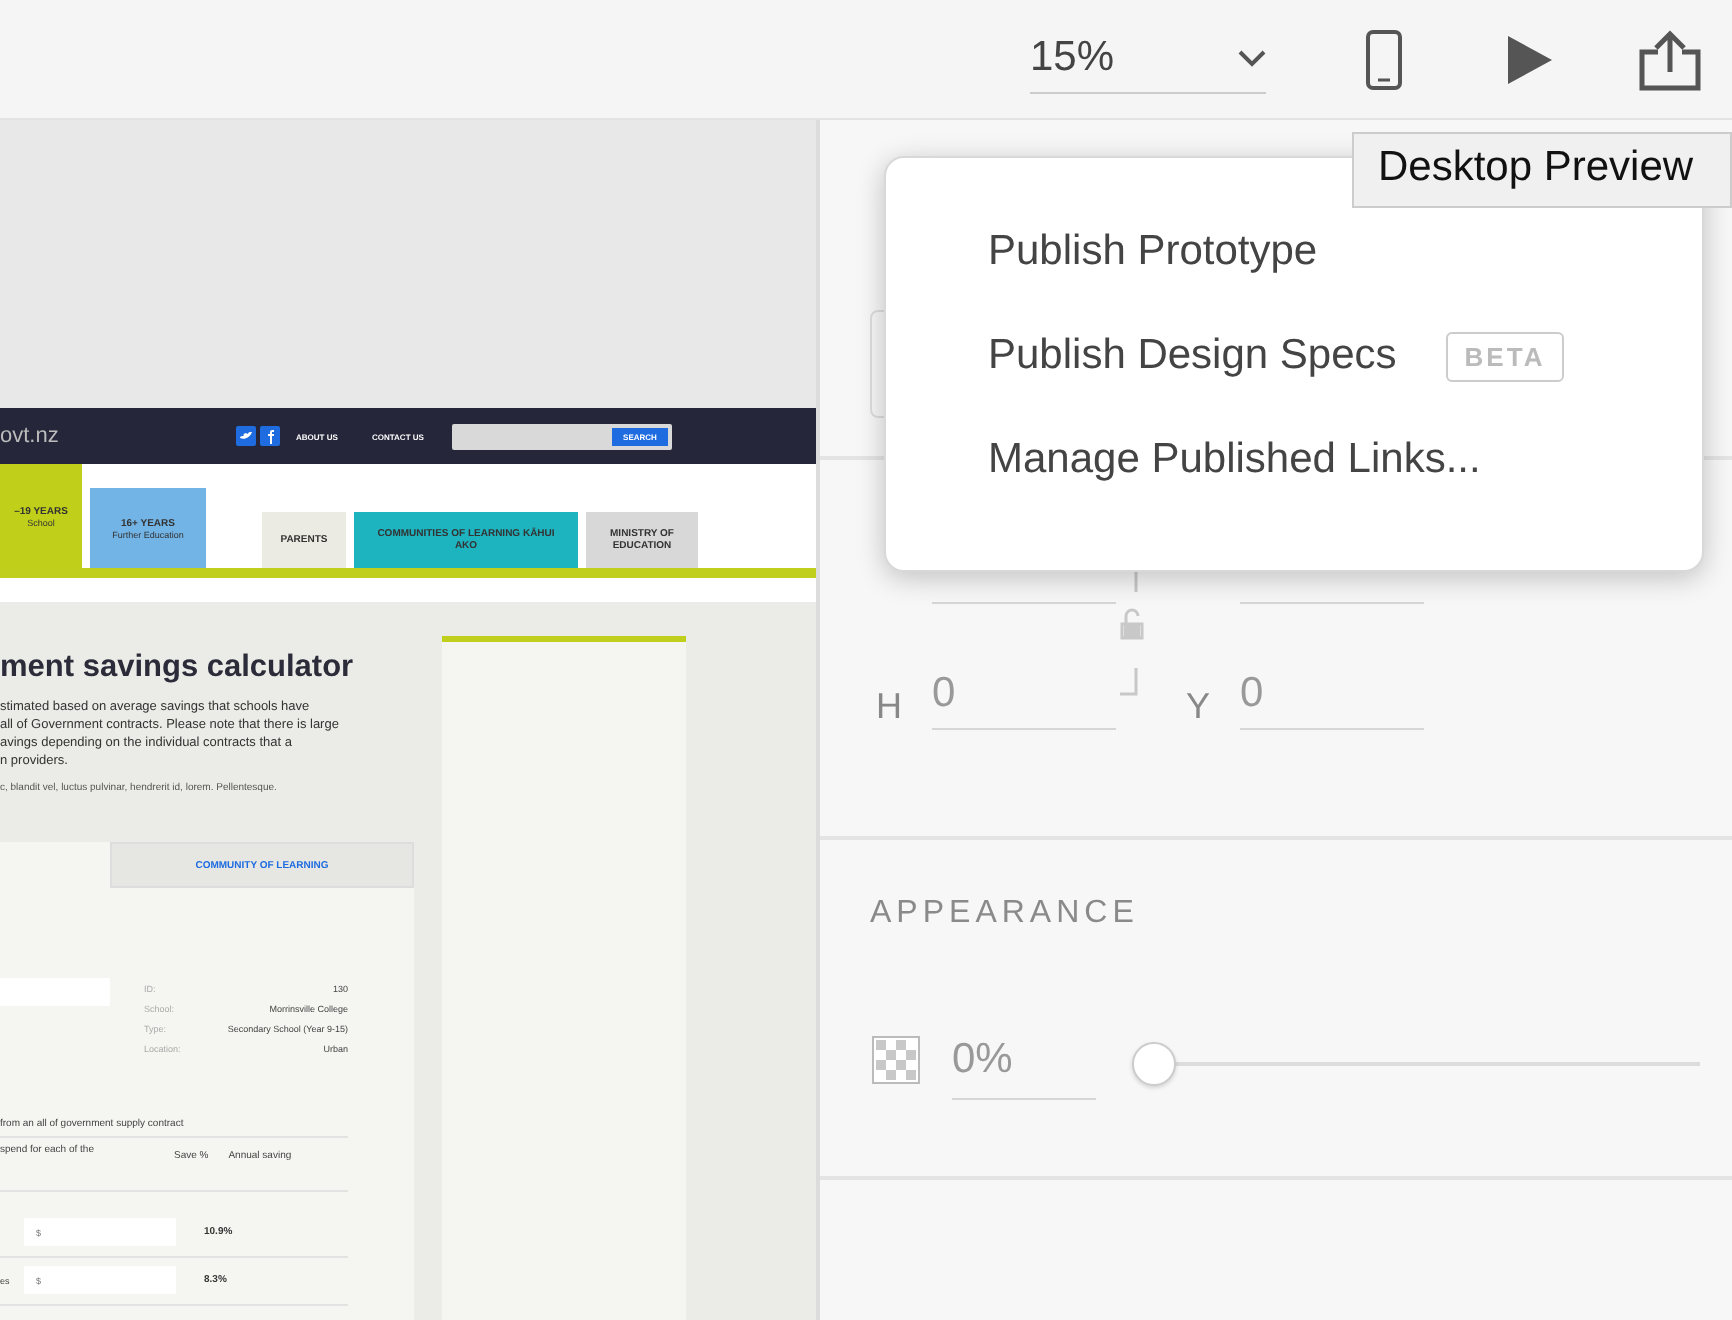 This screenshot has height=1320, width=1732. What do you see at coordinates (1542, 170) in the screenshot?
I see `tooltip: Desktop Preview` at bounding box center [1542, 170].